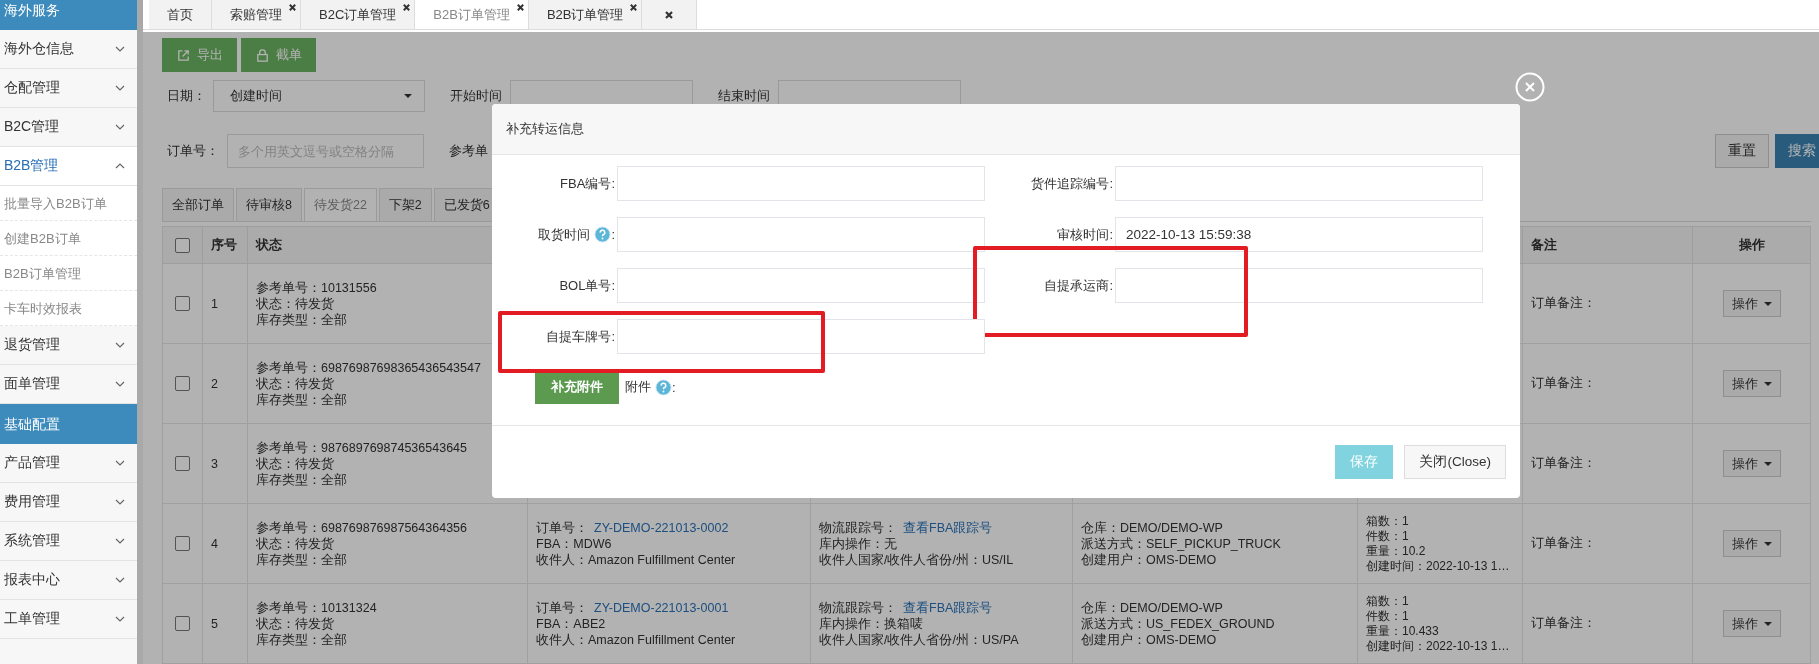 The width and height of the screenshot is (1819, 664). Describe the element at coordinates (1742, 151) in the screenshot. I see `reset-button: 重置` at that location.